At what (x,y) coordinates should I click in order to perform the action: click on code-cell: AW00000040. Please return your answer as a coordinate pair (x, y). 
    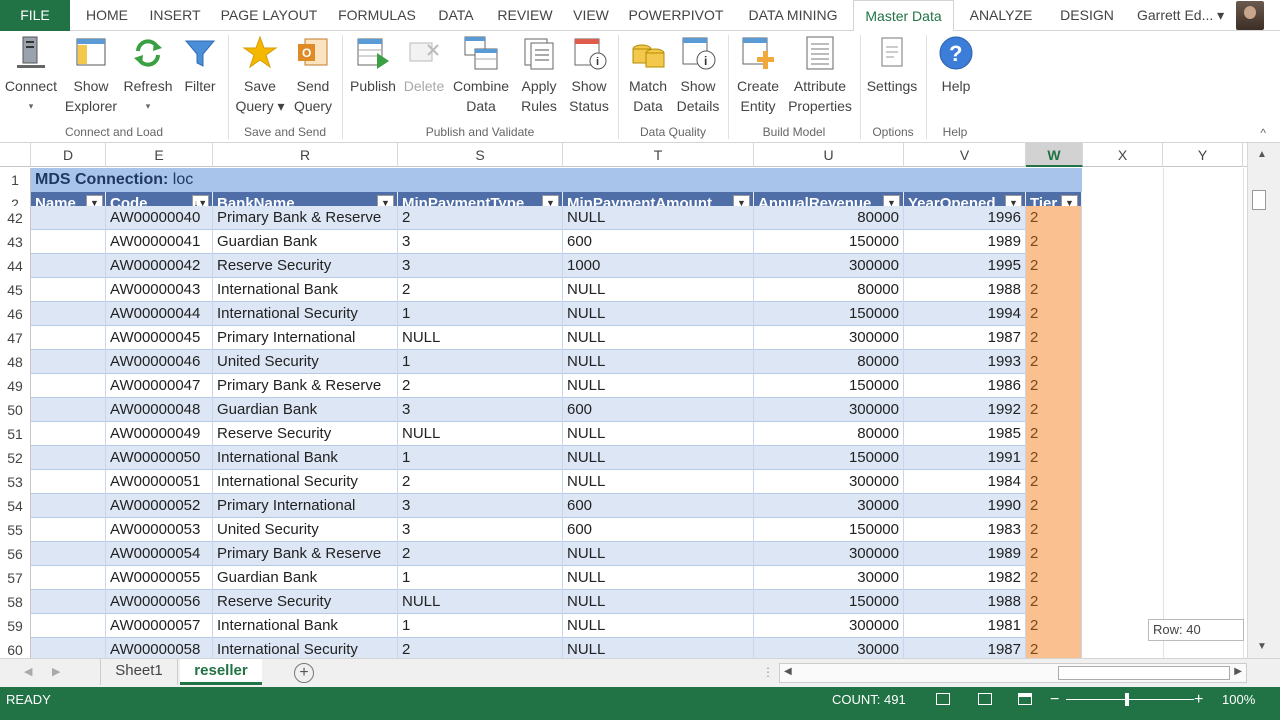
    Looking at the image, I should click on (159, 218).